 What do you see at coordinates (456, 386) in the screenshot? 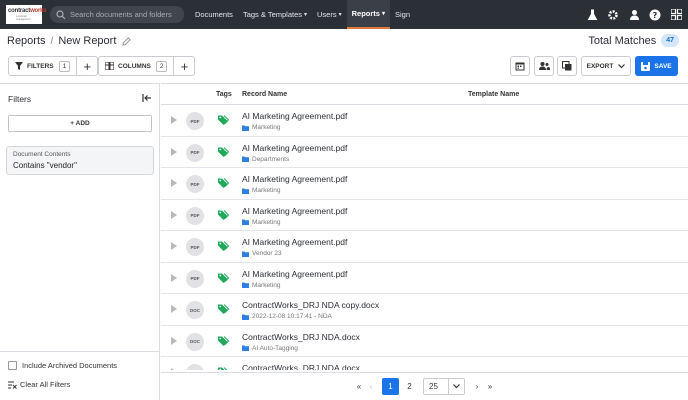
I see `page-size-dropdown` at bounding box center [456, 386].